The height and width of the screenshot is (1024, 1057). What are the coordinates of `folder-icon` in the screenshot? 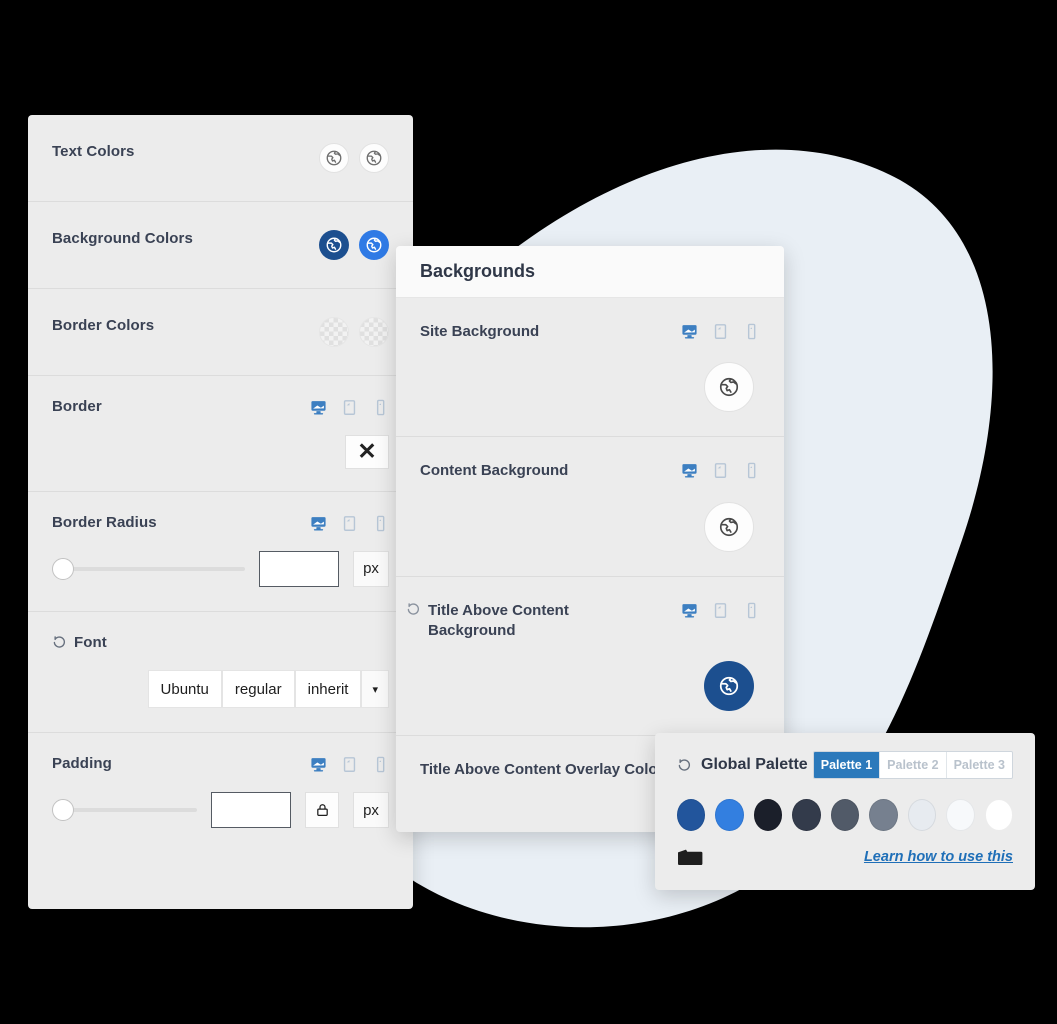 It's located at (690, 857).